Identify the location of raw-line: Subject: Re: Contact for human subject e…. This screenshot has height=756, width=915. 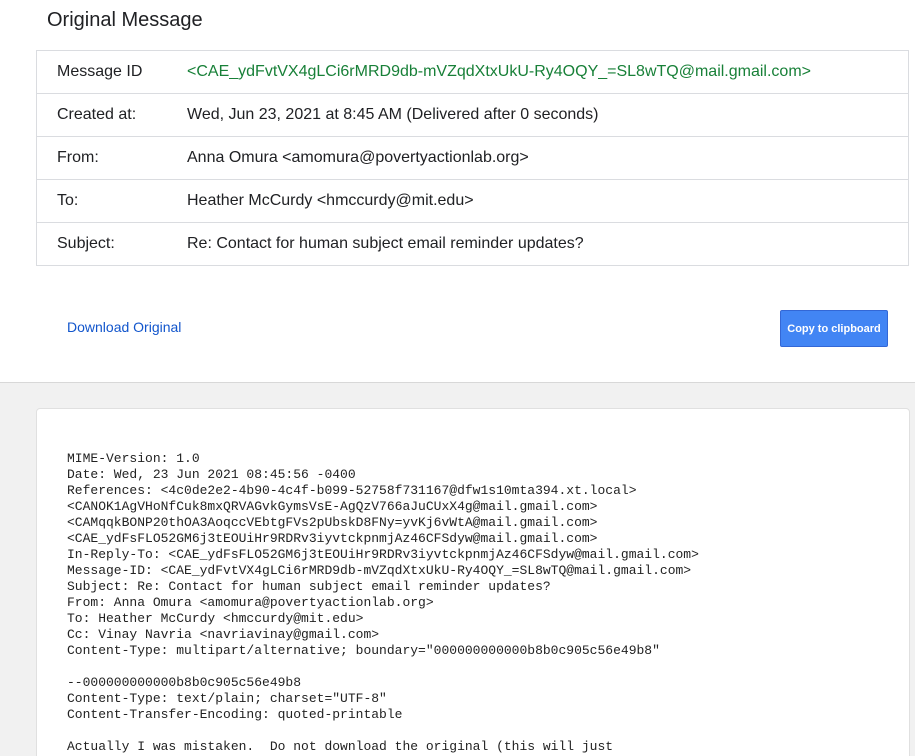
(309, 586).